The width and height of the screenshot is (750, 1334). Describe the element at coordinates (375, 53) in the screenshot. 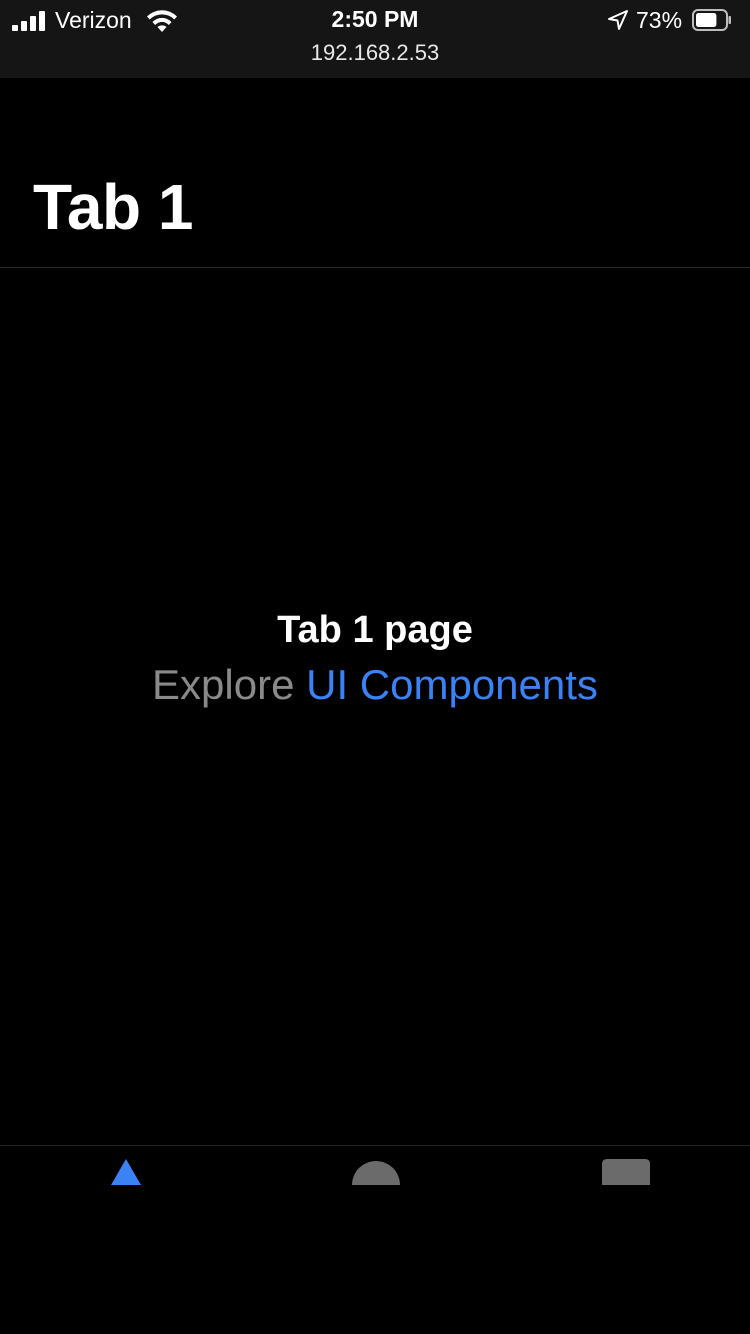

I see `browser-url: 192.168.2.53` at that location.